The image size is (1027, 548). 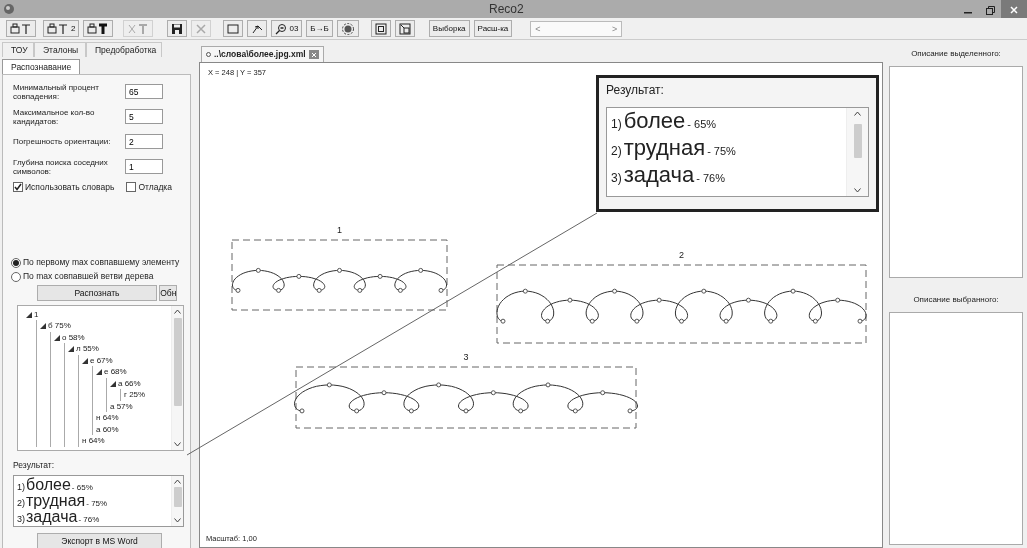 I want to click on toolbar-button: Б→Б, so click(x=319, y=28).